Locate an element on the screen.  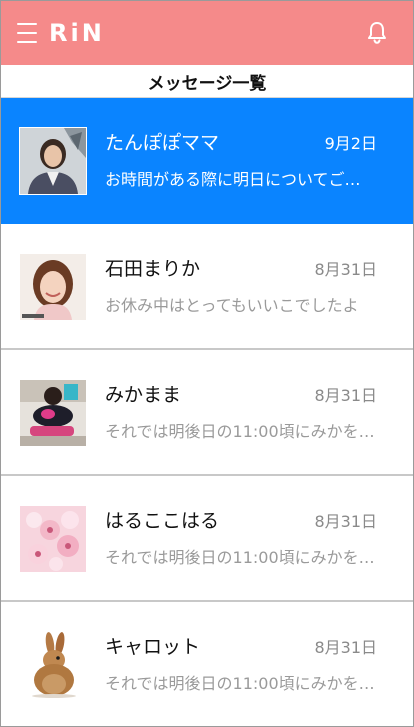
woman-smiling-photo-icon is located at coordinates (53, 287).